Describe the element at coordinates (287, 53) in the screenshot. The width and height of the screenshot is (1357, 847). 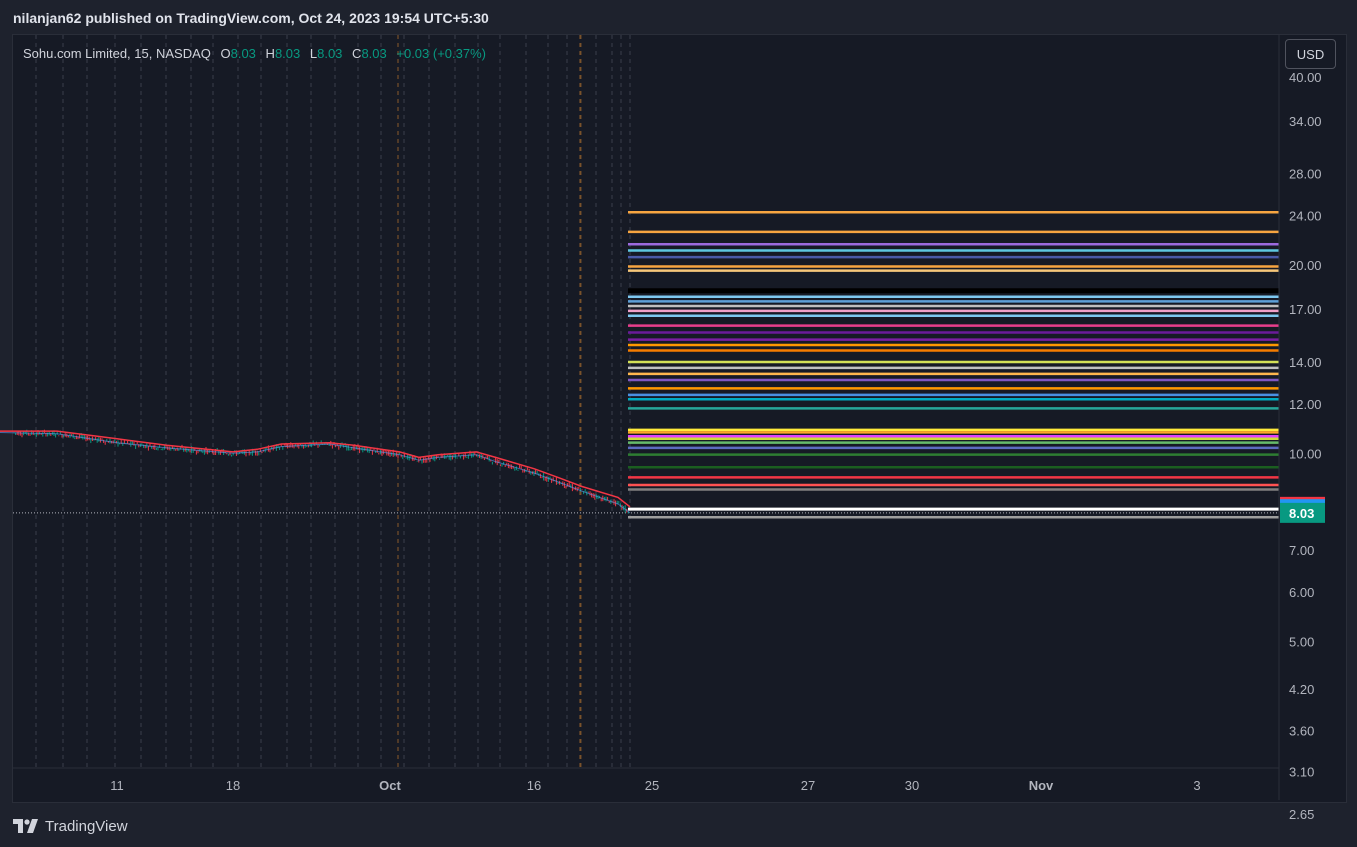
I see `high-value: 8.03` at that location.